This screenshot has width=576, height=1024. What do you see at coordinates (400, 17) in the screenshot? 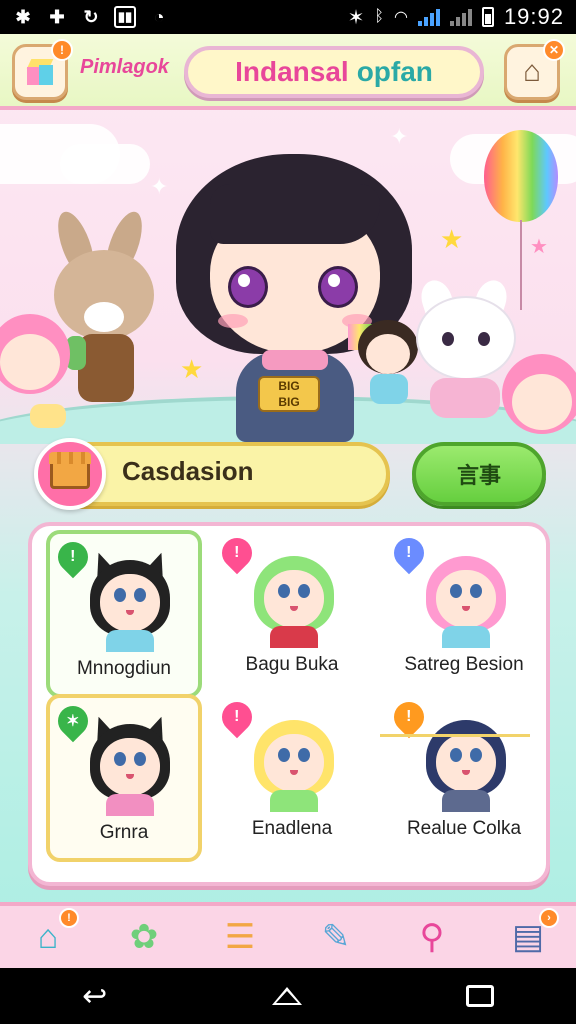
I see `wifi-icon: ◠` at bounding box center [400, 17].